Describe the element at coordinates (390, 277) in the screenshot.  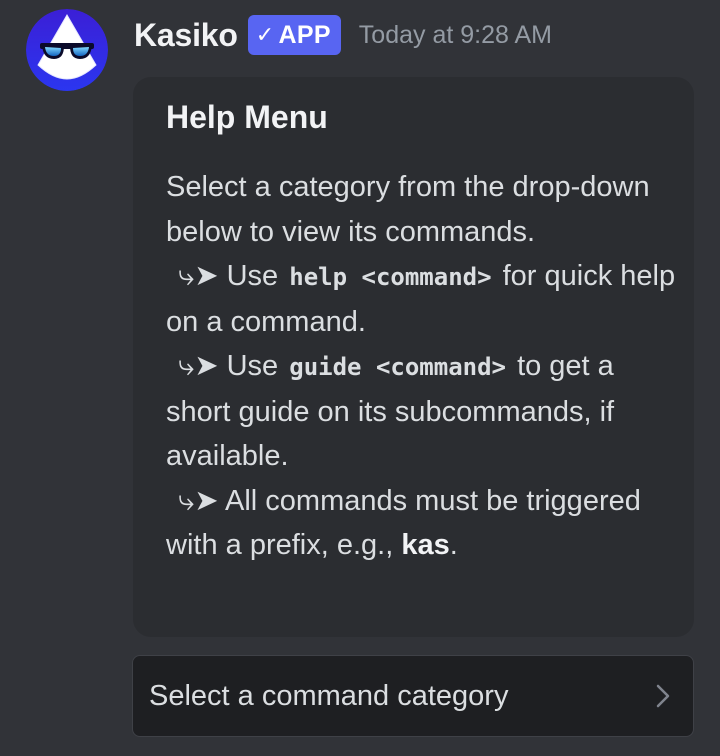
I see `help-command-code: help <command>` at that location.